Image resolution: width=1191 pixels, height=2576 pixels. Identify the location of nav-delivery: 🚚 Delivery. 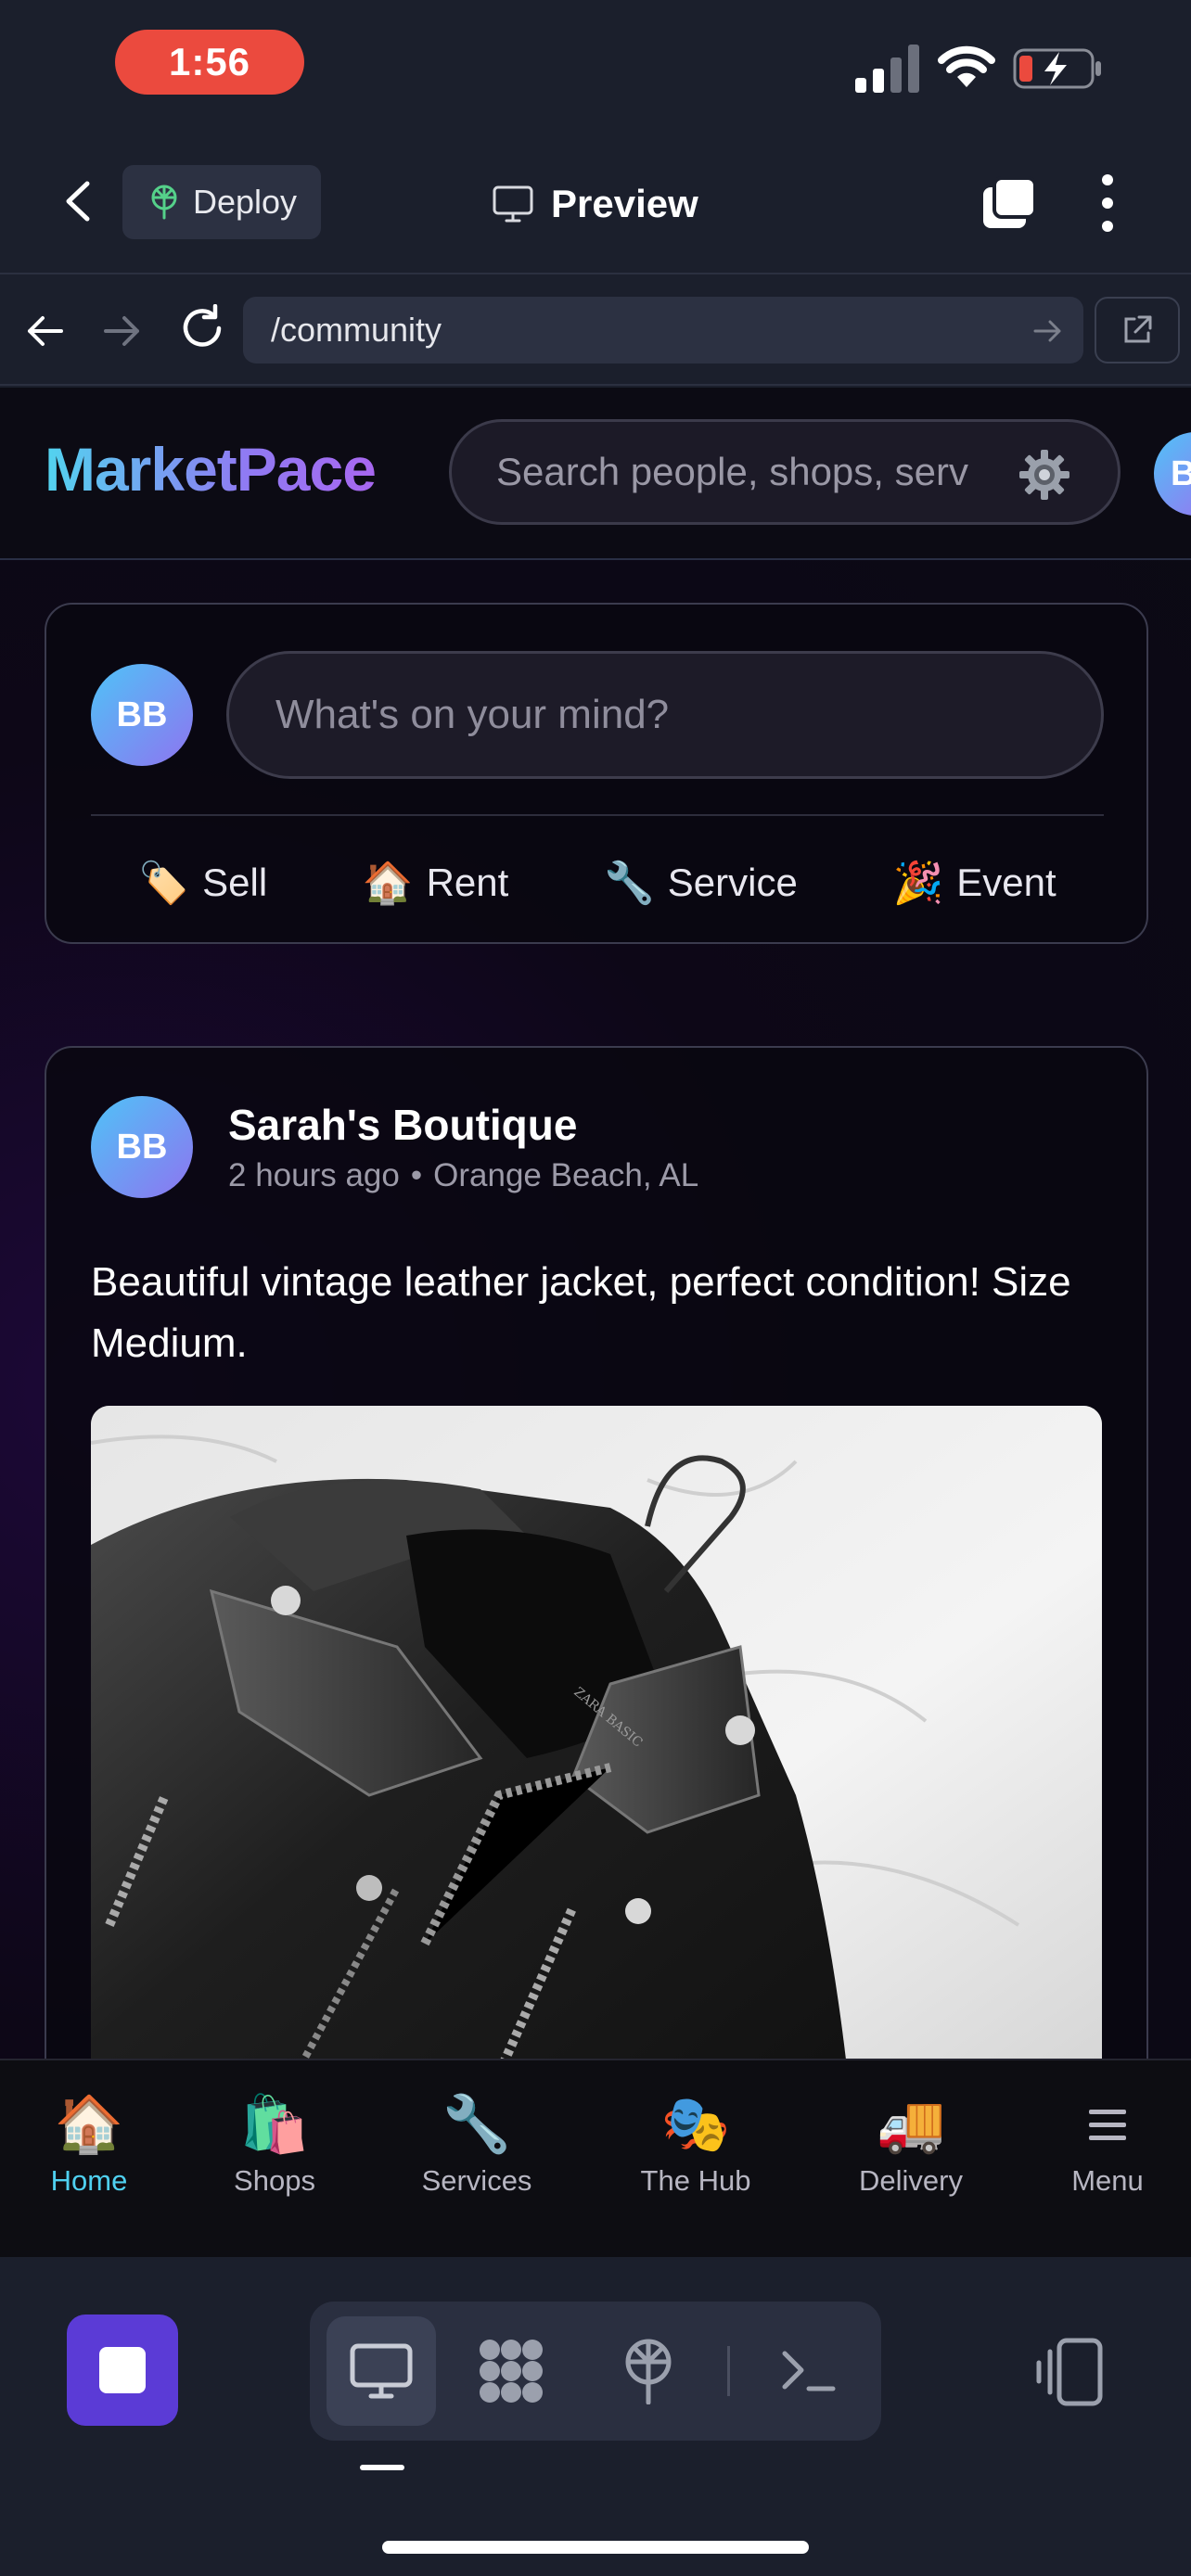
(910, 2146).